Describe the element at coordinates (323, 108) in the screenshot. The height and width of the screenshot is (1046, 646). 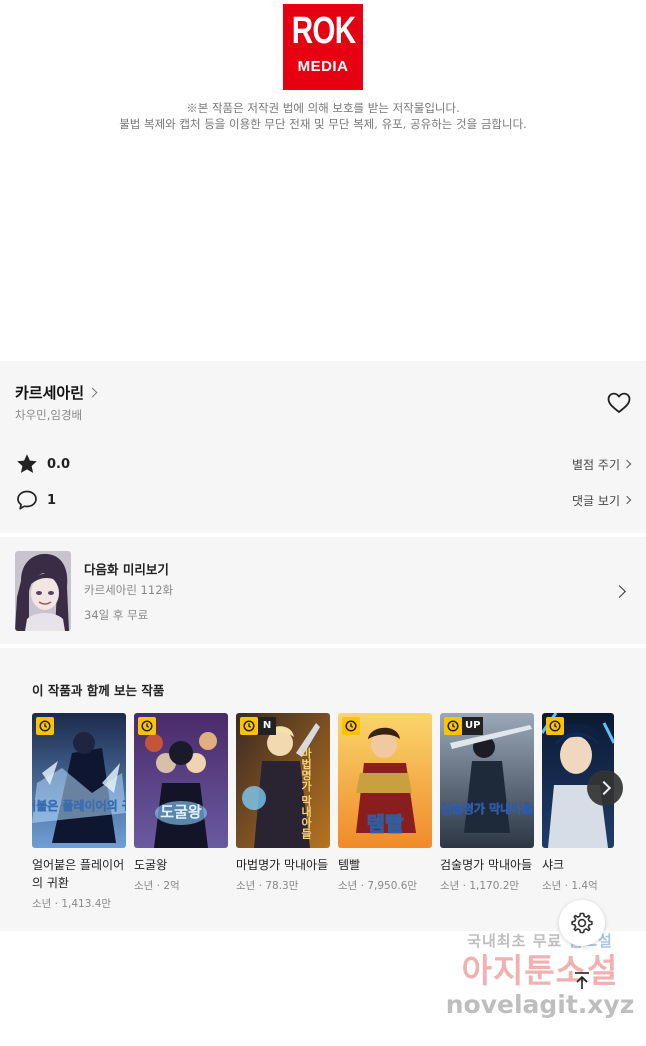
I see `copyright-notice-line1: ※본 작품은 저작권 법에 의해 보호를 받는 저작물입니다.` at that location.